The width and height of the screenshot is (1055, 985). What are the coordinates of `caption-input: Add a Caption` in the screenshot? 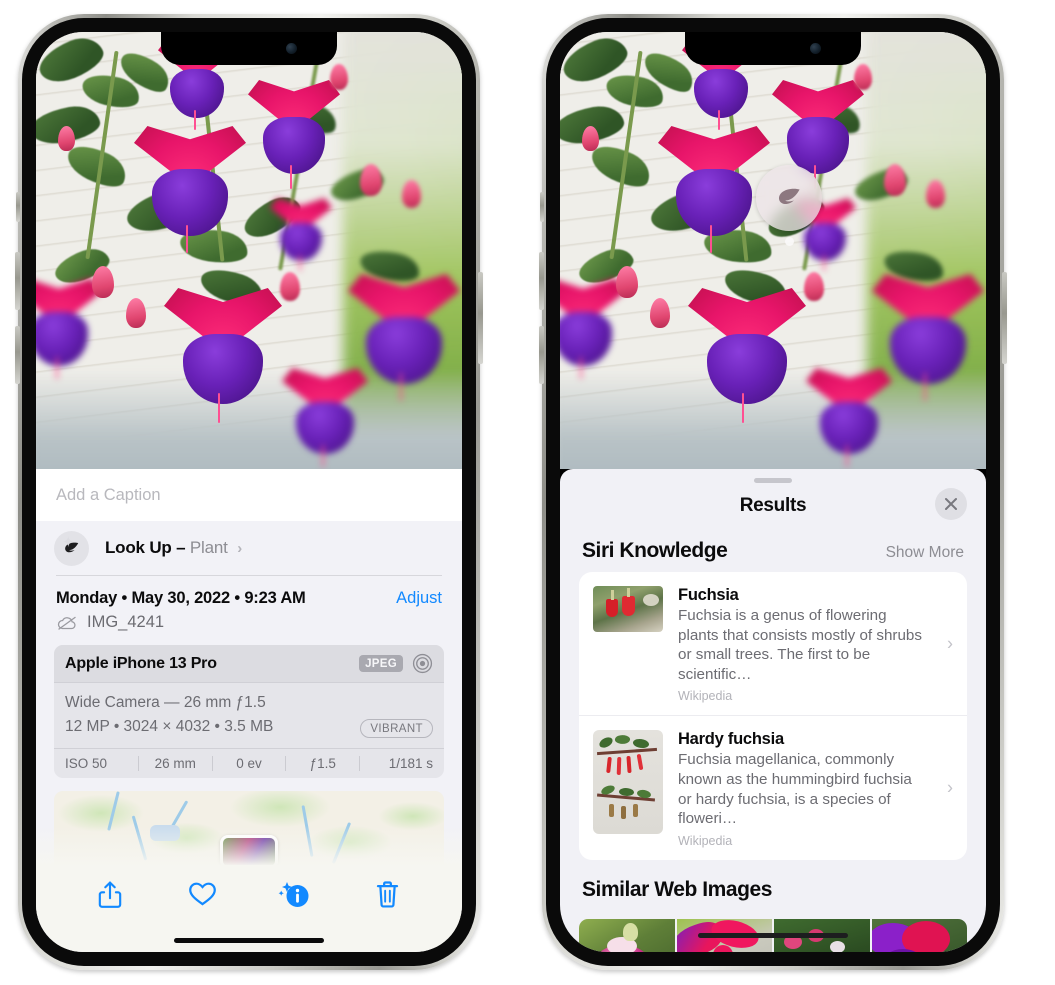 It's located at (249, 495).